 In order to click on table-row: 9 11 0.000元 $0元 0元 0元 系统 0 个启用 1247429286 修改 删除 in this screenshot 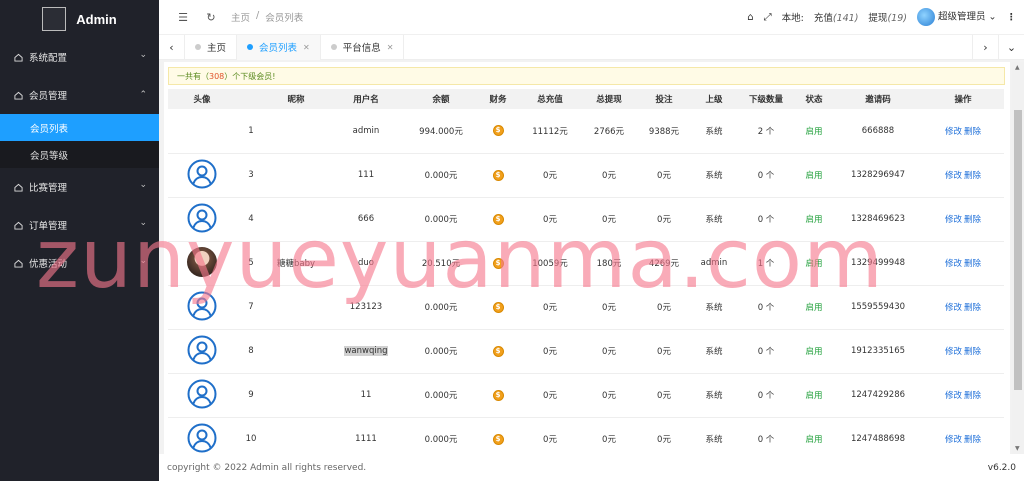, I will do `click(586, 395)`.